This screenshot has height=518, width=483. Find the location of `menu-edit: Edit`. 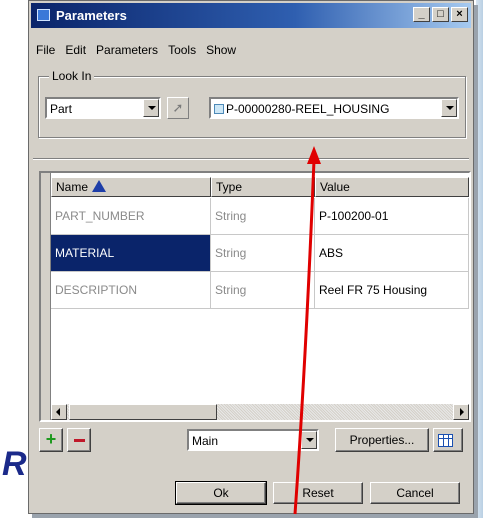

menu-edit: Edit is located at coordinates (75, 51).